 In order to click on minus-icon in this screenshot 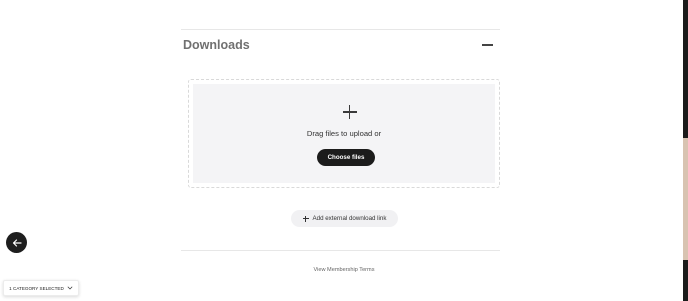, I will do `click(487, 45)`.